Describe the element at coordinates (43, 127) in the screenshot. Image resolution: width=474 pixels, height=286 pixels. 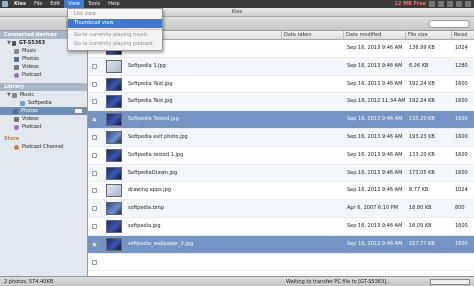
I see `sidebar-library-podcast: Podcast` at that location.